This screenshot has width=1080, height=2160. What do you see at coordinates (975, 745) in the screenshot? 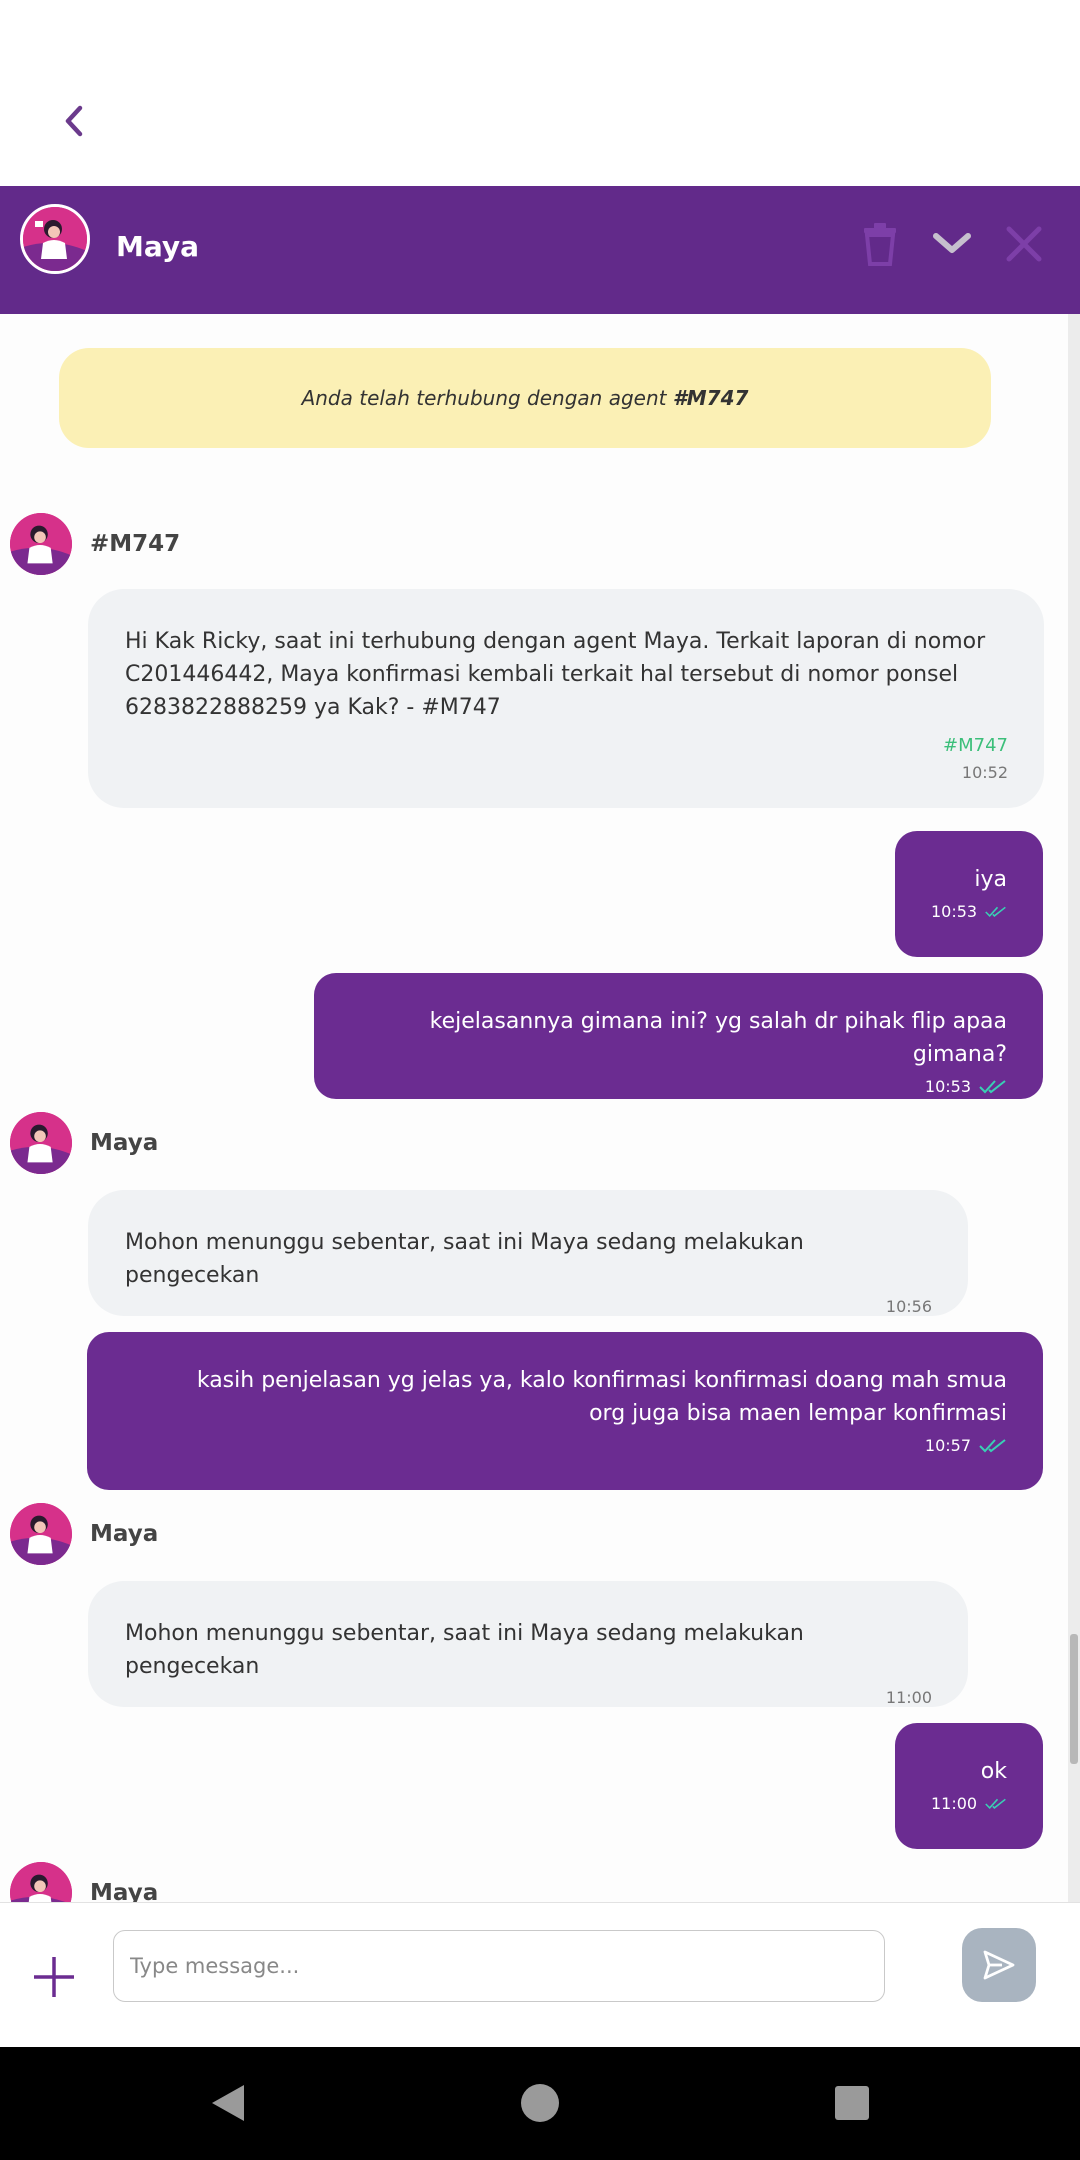
I see `agent-tag: #M747` at bounding box center [975, 745].